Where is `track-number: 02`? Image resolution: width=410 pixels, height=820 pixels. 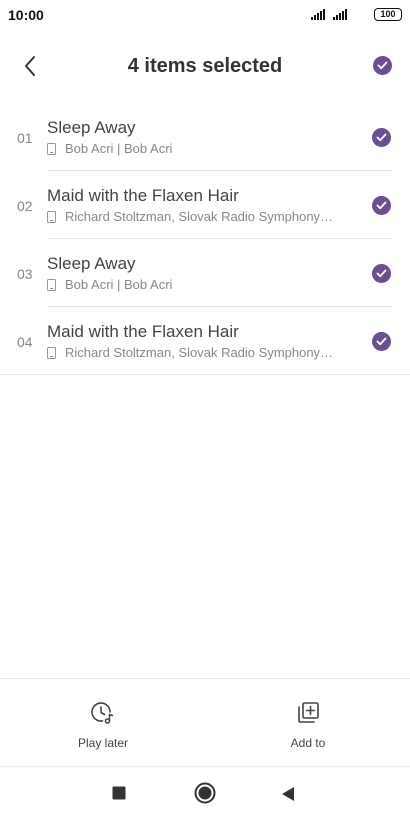
track-number: 02 is located at coordinates (25, 206).